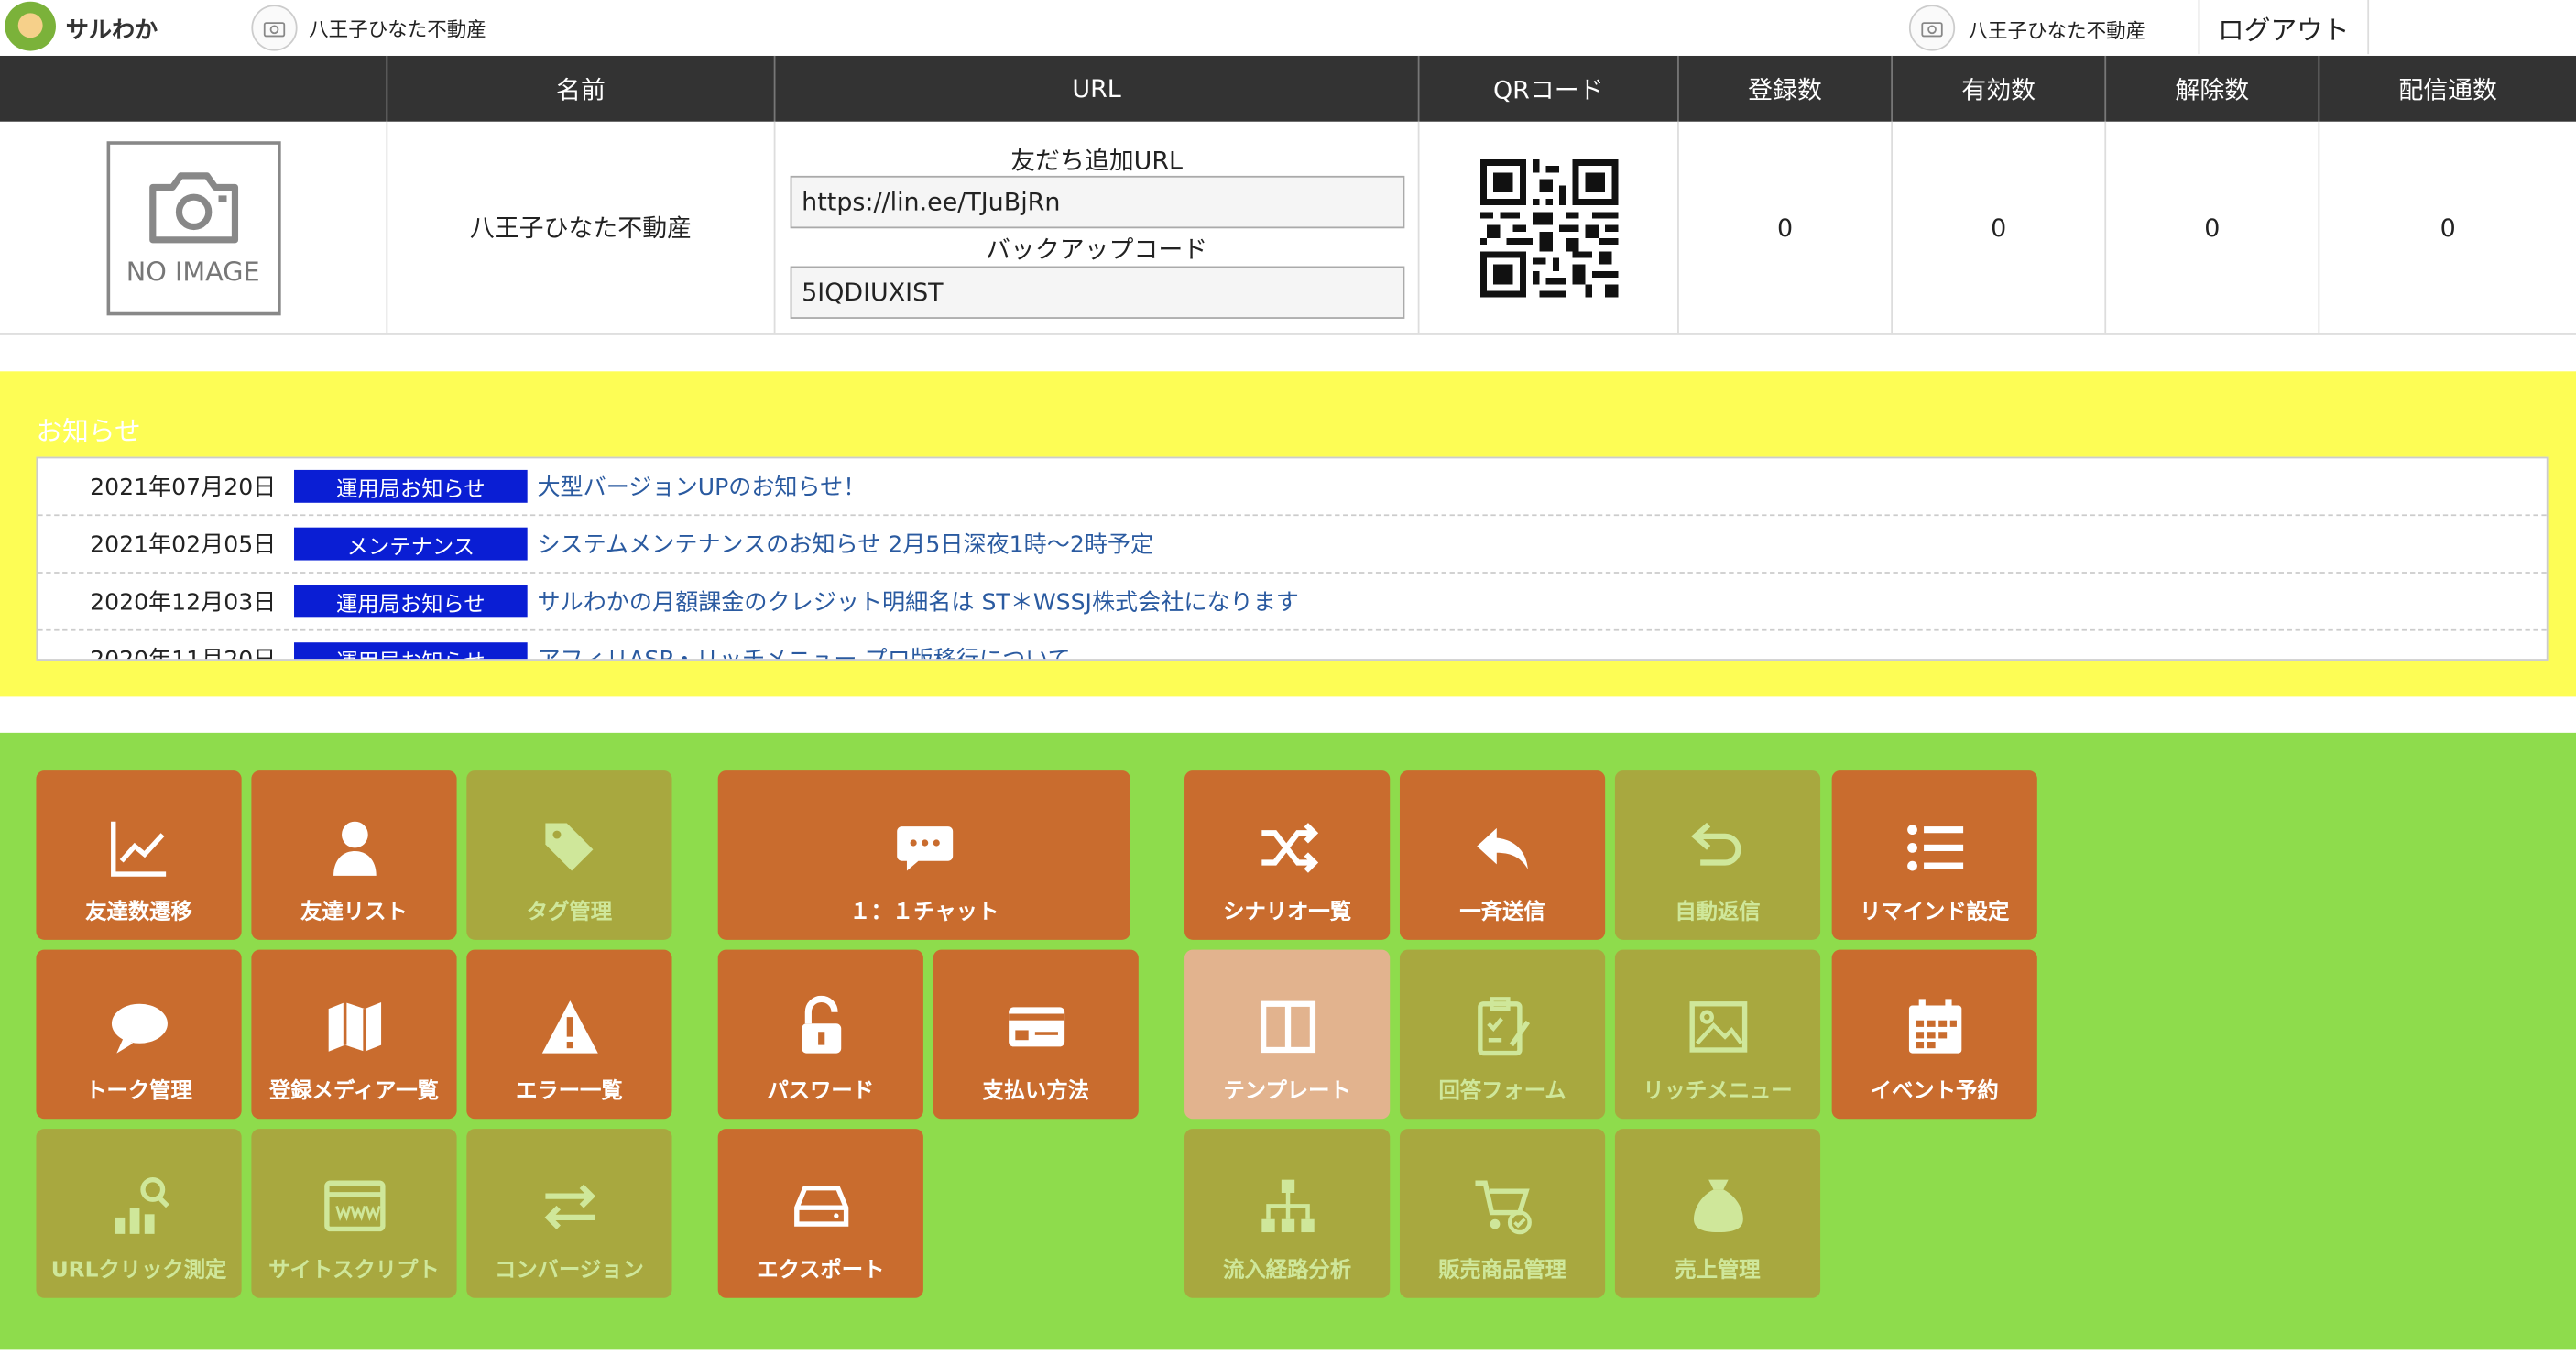 The image size is (2576, 1366). I want to click on media-list-button: 登録メディア一覧, so click(354, 1034).